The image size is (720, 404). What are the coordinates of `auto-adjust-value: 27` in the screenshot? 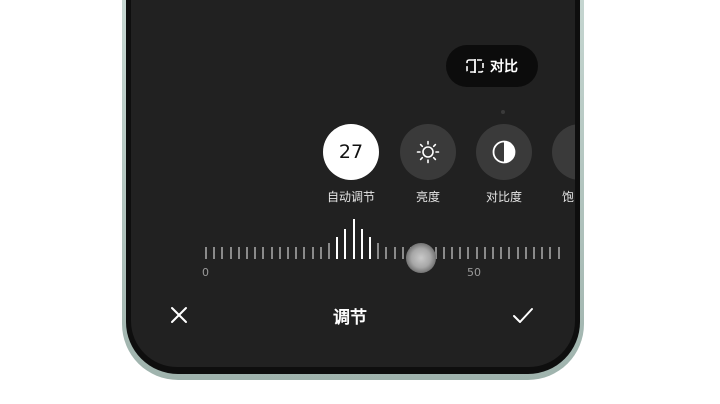 It's located at (351, 152).